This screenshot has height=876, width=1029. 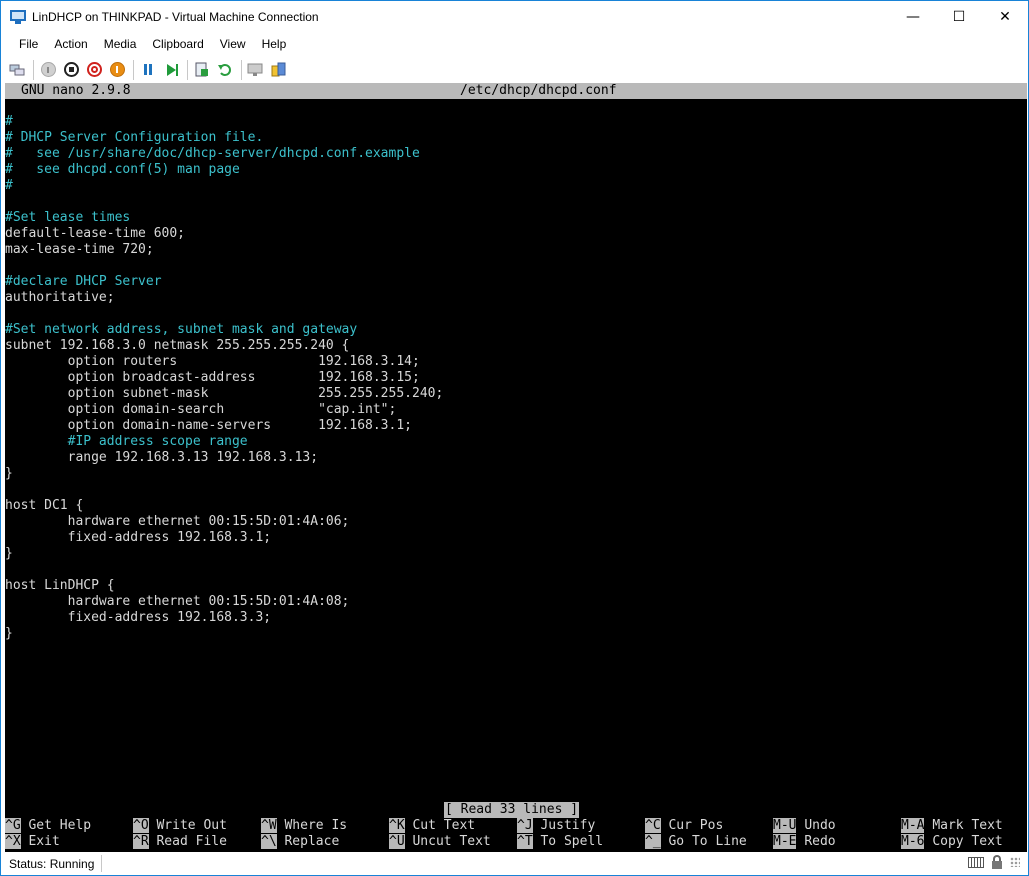 What do you see at coordinates (225, 70) in the screenshot?
I see `revert-icon` at bounding box center [225, 70].